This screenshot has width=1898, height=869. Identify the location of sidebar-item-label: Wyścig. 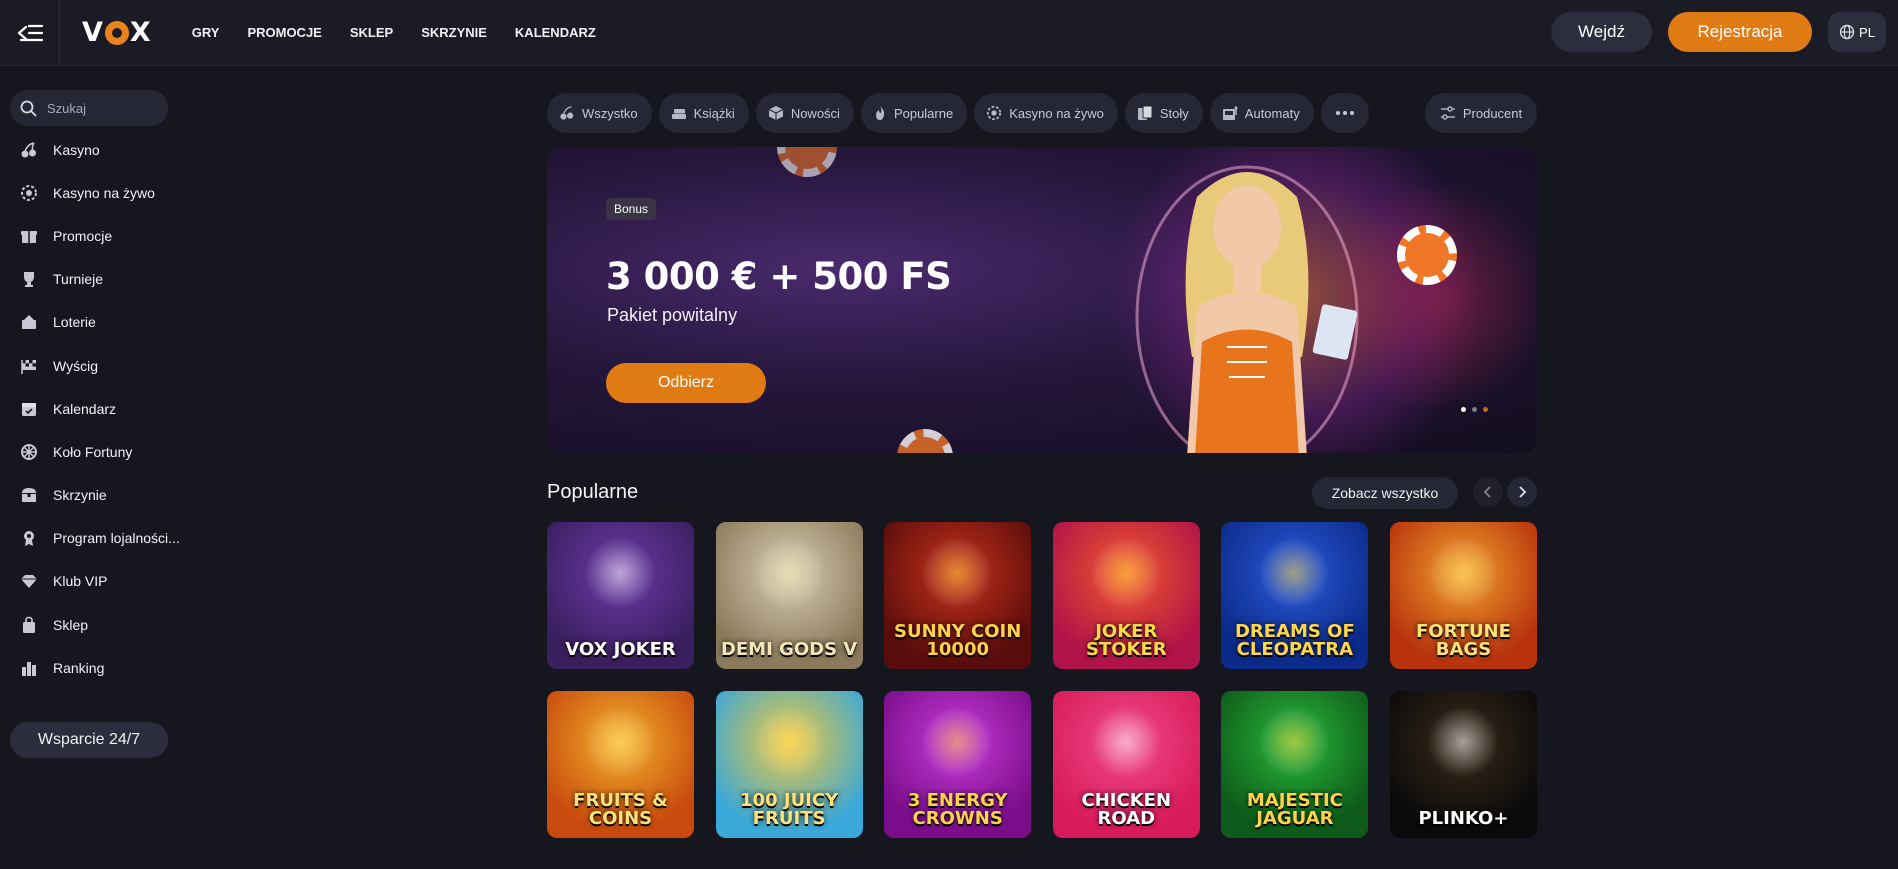
(75, 365).